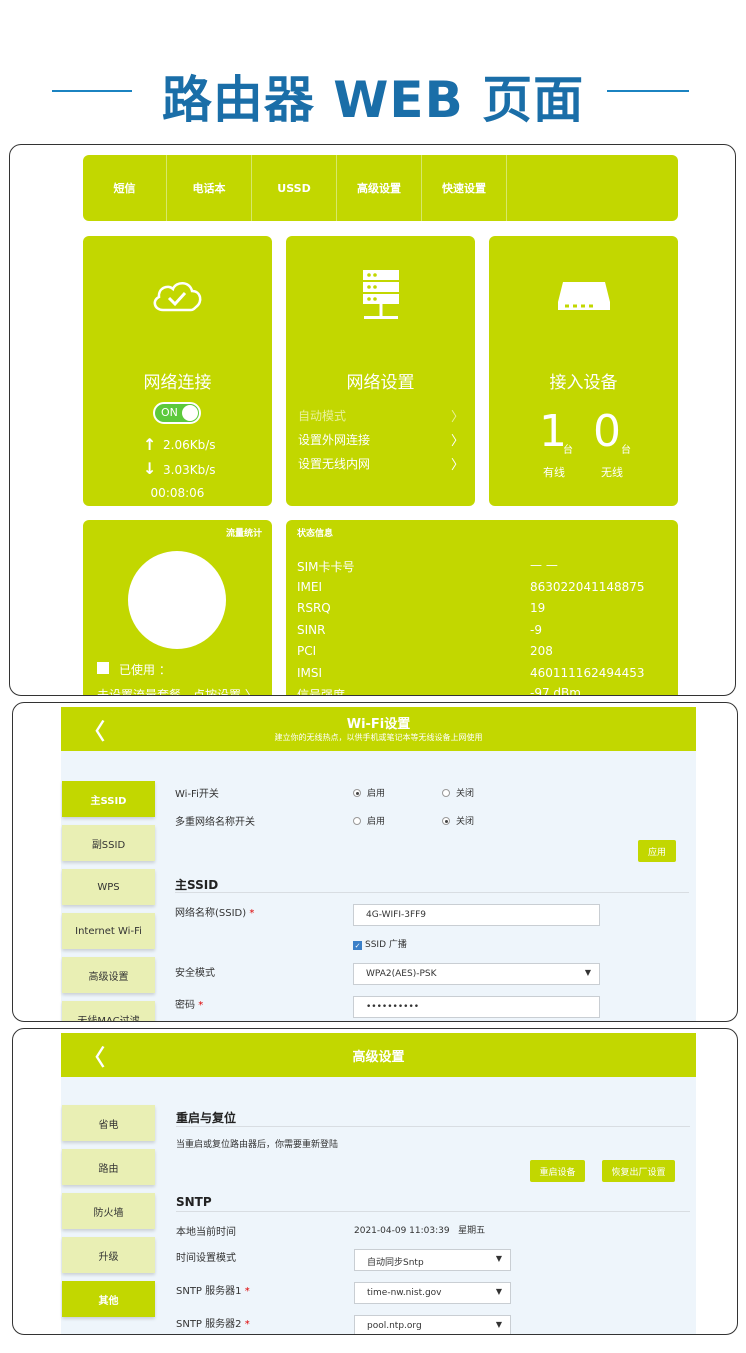 The height and width of the screenshot is (1353, 746). What do you see at coordinates (464, 188) in the screenshot?
I see `menu-quick-setup: 快速设置` at bounding box center [464, 188].